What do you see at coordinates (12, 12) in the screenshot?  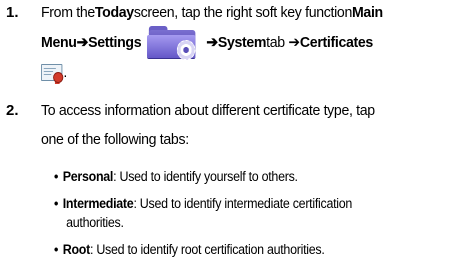 I see `step-number: 1.` at bounding box center [12, 12].